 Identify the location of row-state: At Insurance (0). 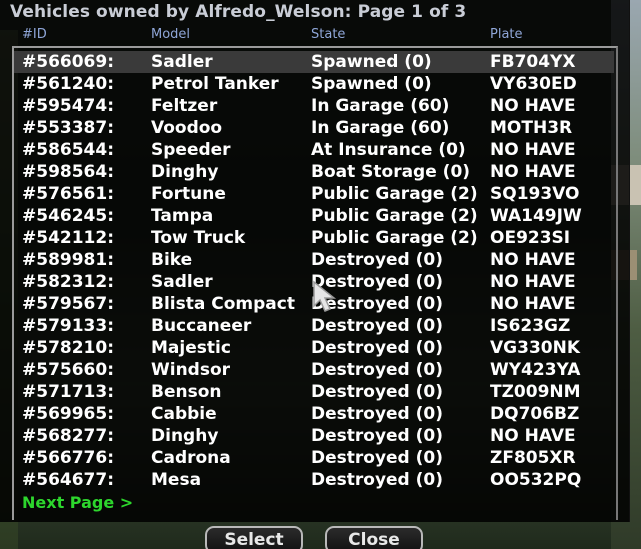
(388, 150).